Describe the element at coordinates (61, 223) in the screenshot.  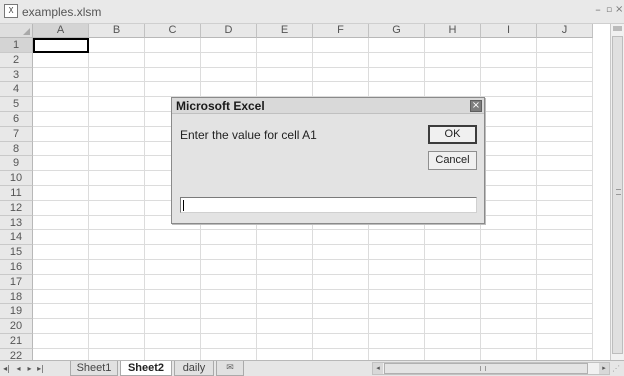
I see `cell-a13` at that location.